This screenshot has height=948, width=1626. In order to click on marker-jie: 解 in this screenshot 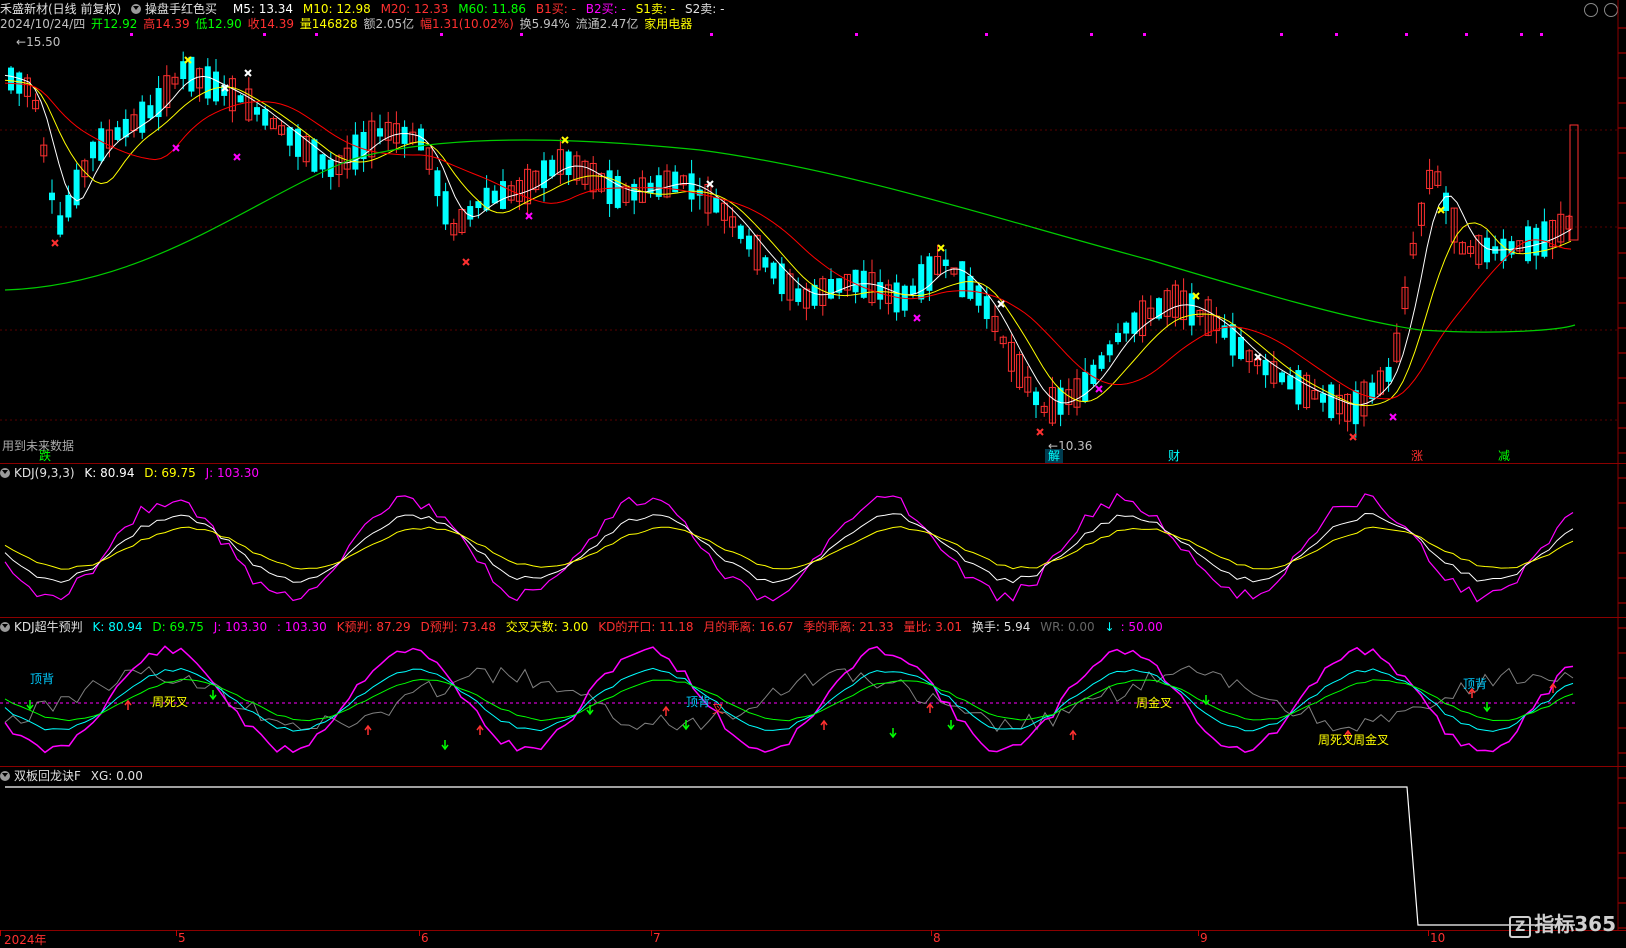, I will do `click(1054, 456)`.